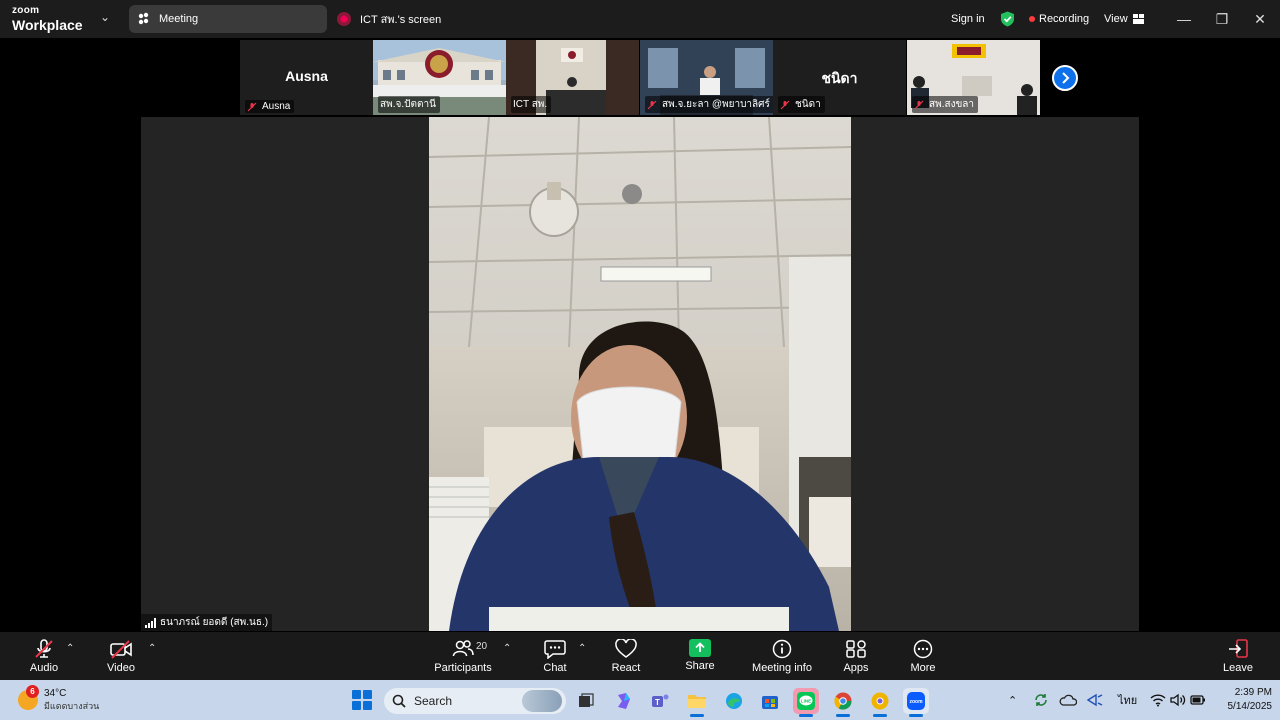 The image size is (1280, 720). Describe the element at coordinates (463, 656) in the screenshot. I see `participants-button: Participants` at that location.